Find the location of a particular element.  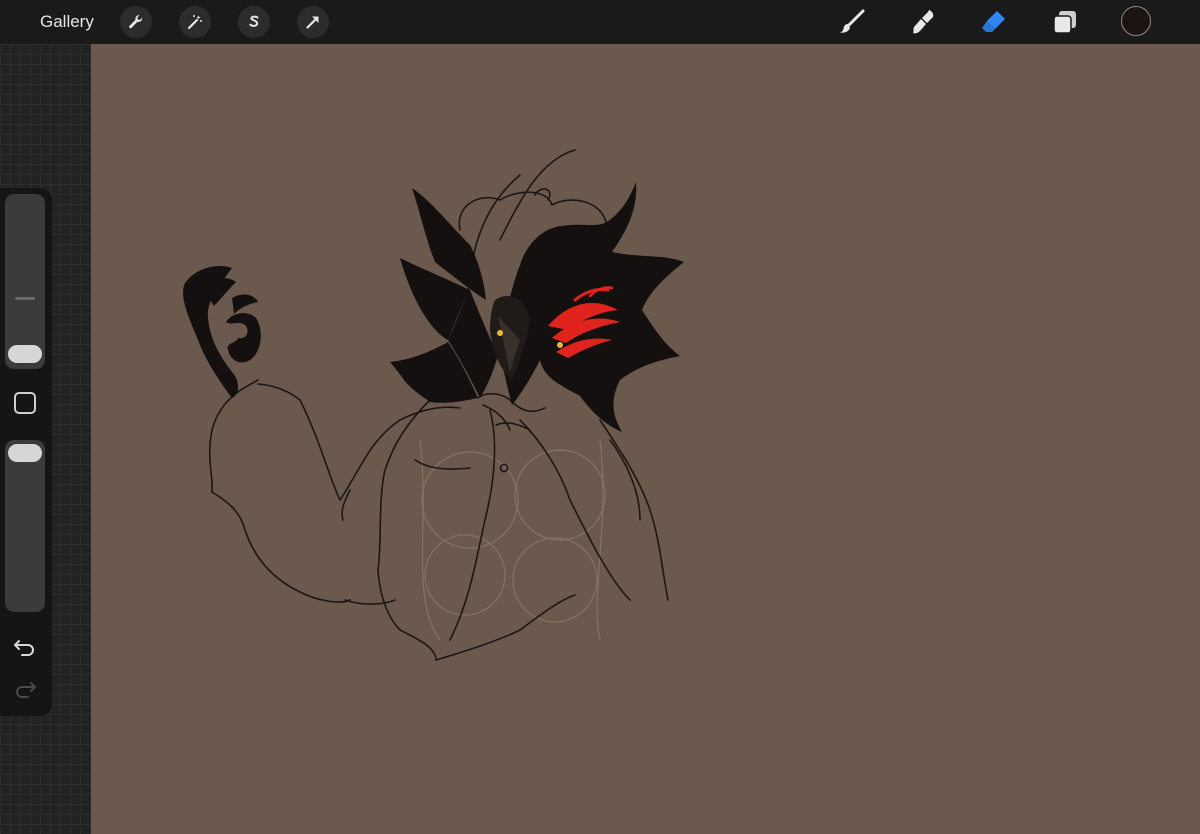

transform-arrow-icon is located at coordinates (313, 22).